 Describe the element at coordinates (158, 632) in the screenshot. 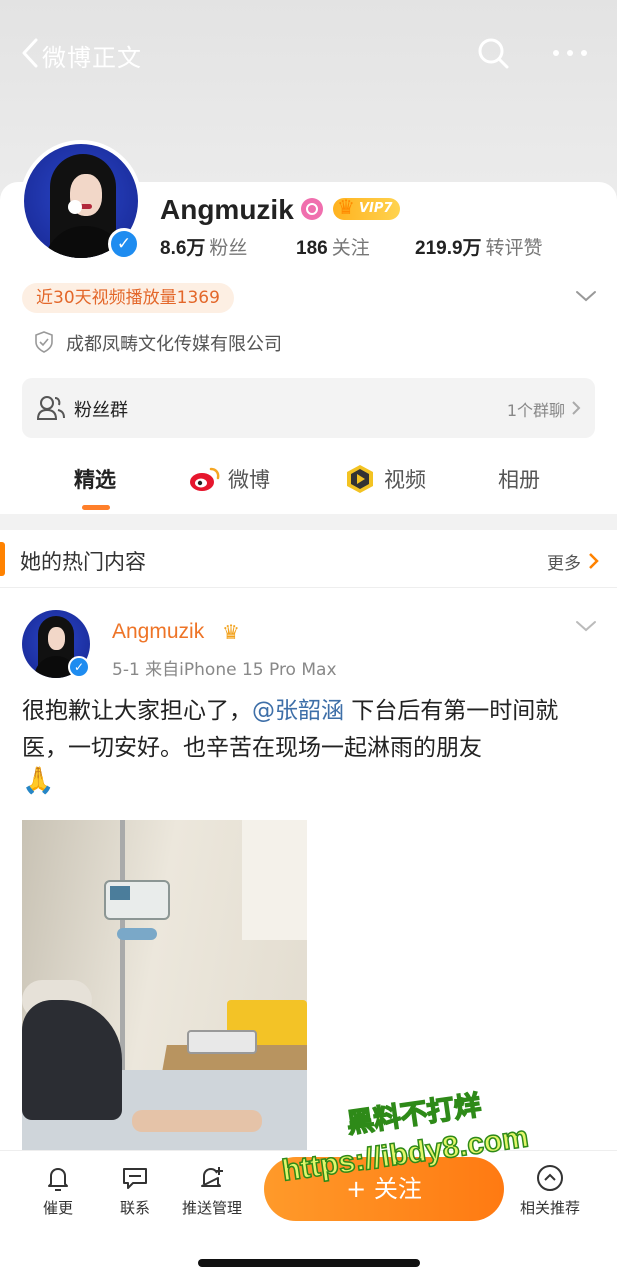

I see `post-author: Angmuzik` at that location.